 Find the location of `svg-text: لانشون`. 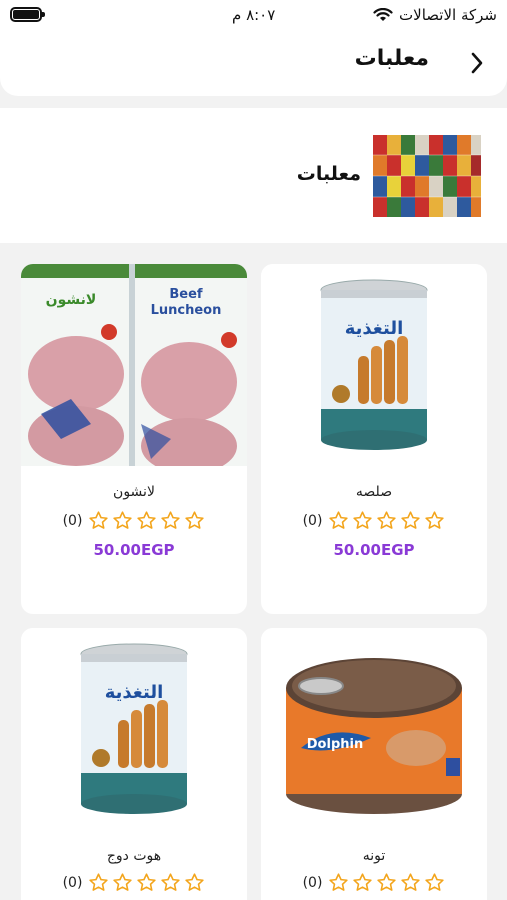

svg-text: لانشون is located at coordinates (71, 300).